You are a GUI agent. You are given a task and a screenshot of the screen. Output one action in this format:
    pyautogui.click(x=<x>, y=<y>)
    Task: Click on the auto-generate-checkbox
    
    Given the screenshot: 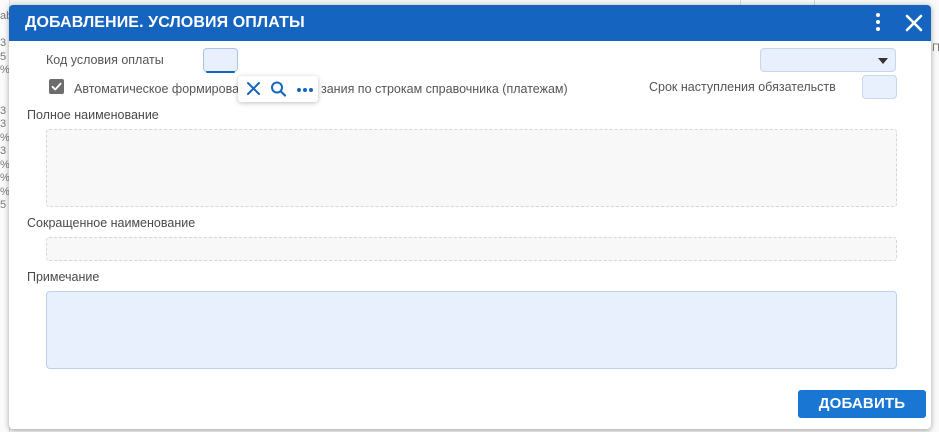 What is the action you would take?
    pyautogui.click(x=56, y=86)
    